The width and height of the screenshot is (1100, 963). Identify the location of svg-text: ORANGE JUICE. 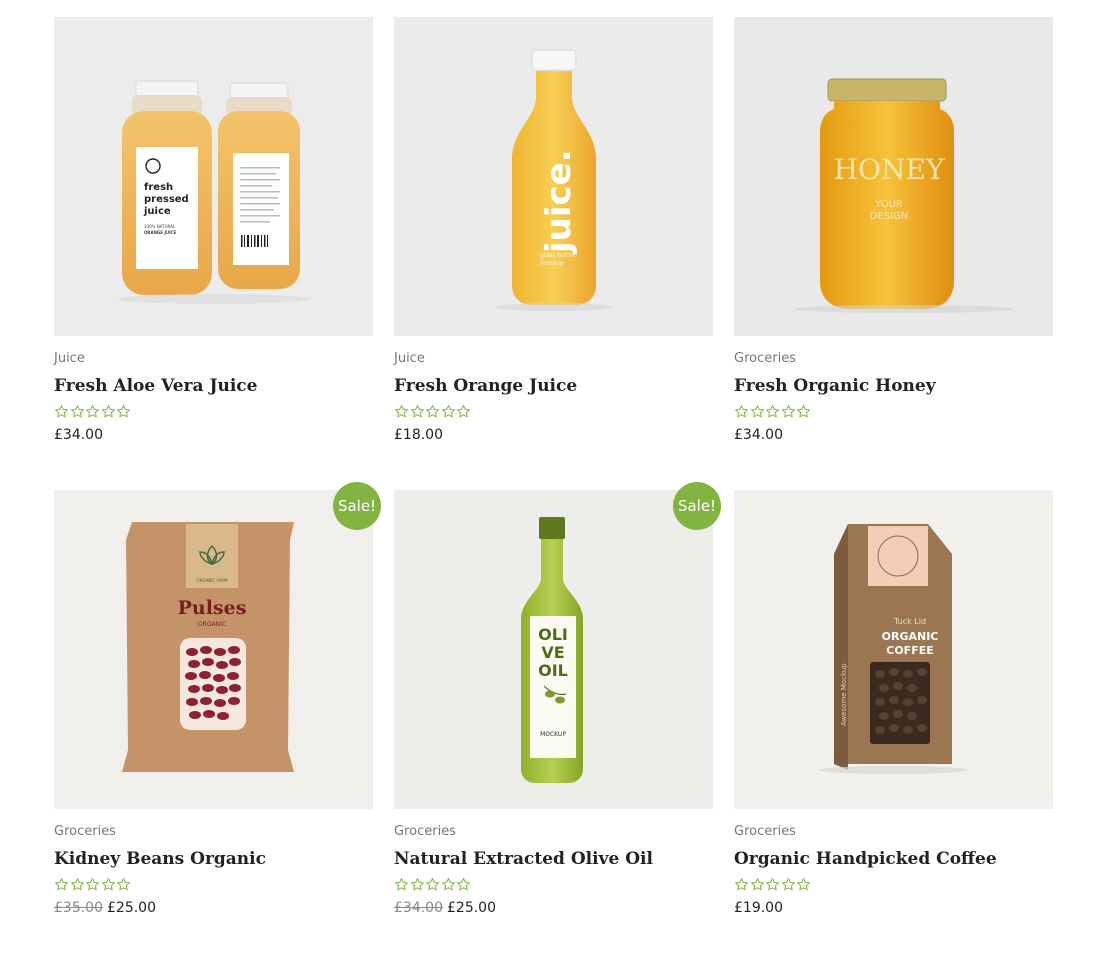
(160, 232).